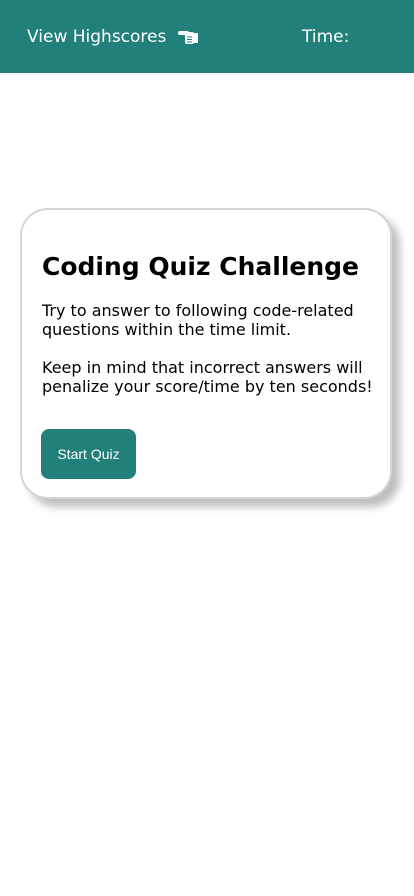 This screenshot has height=896, width=414. I want to click on pointing-hand-icon, so click(188, 39).